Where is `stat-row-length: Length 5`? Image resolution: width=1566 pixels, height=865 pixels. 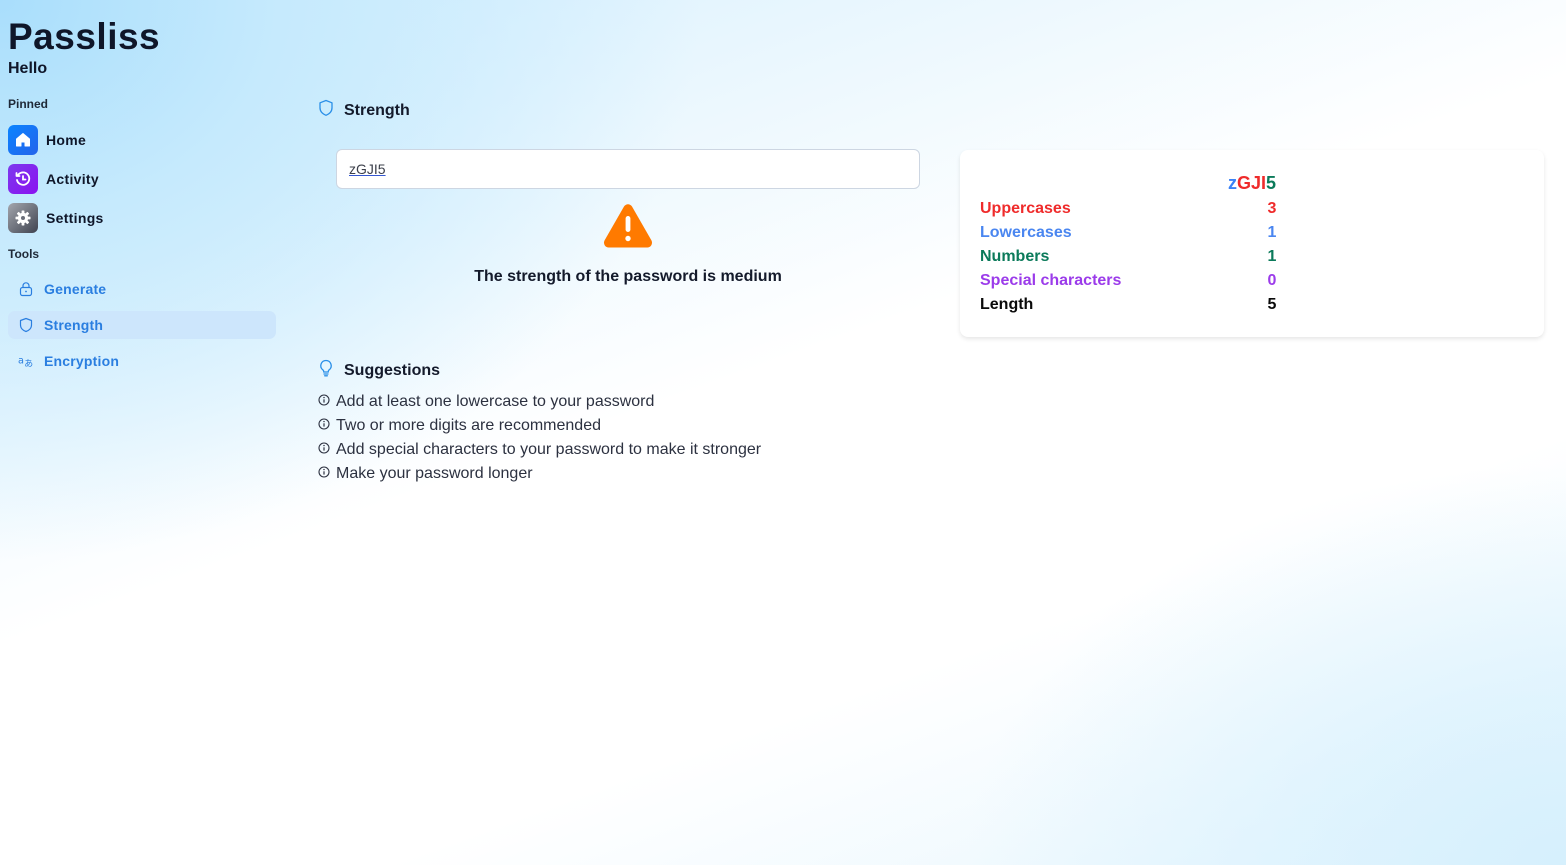
stat-row-length: Length 5 is located at coordinates (1130, 308).